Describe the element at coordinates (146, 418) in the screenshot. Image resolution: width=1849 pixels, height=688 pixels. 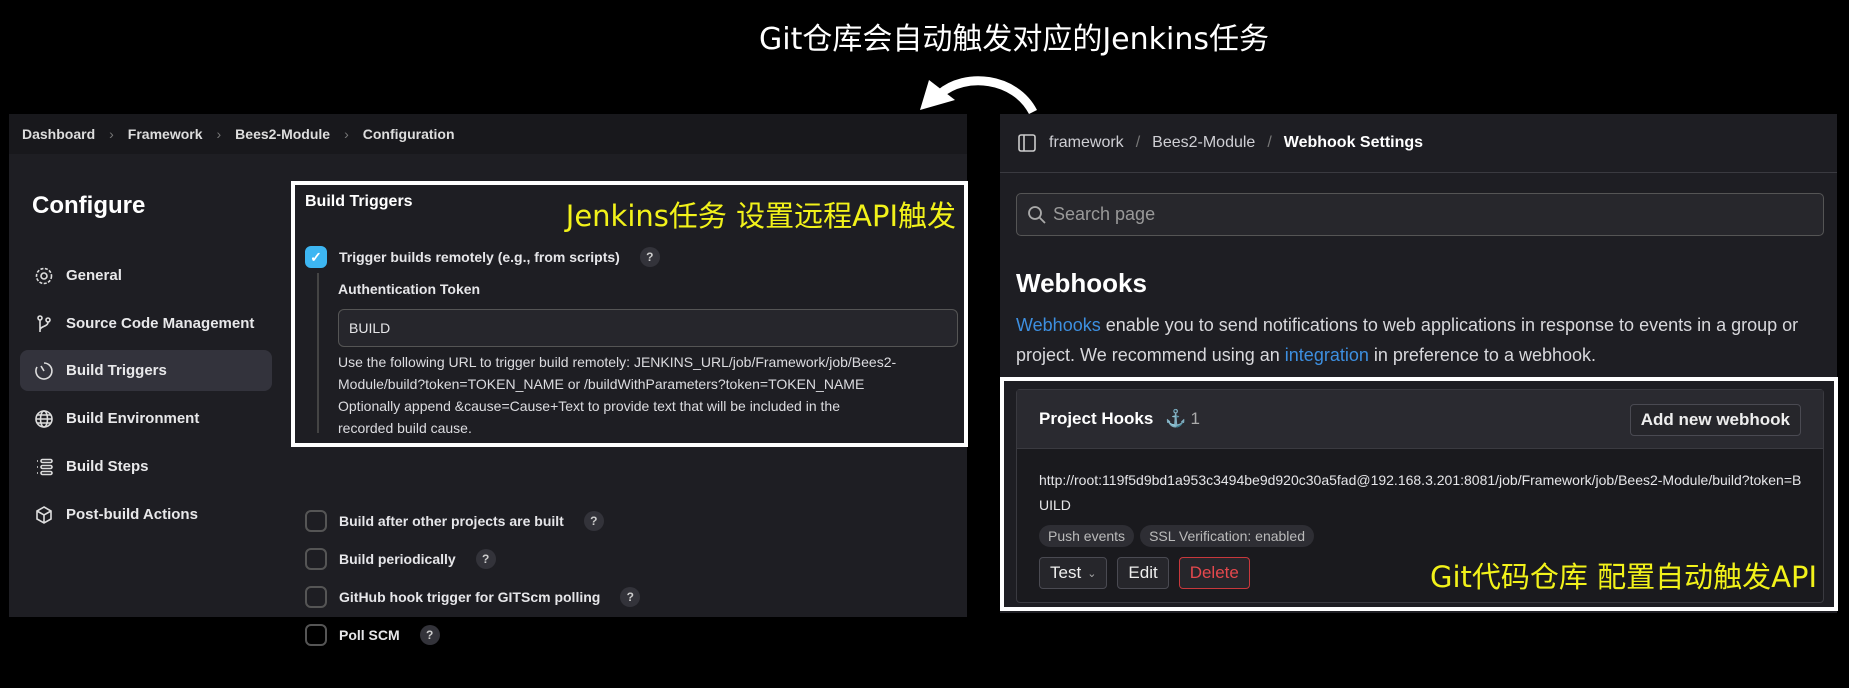
I see `sidebar-item-build-environment: Build Environment` at that location.